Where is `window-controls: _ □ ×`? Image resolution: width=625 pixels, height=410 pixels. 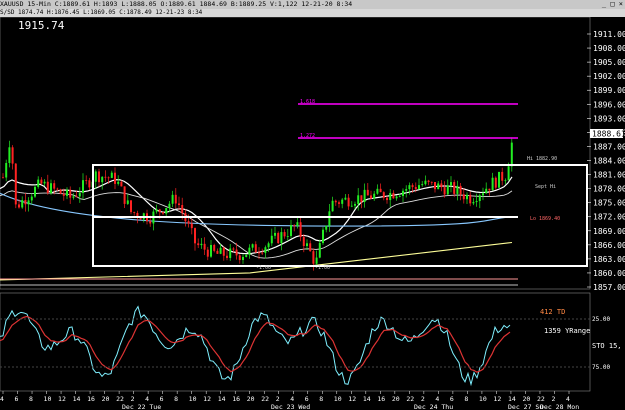 window-controls: _ □ × is located at coordinates (612, 4).